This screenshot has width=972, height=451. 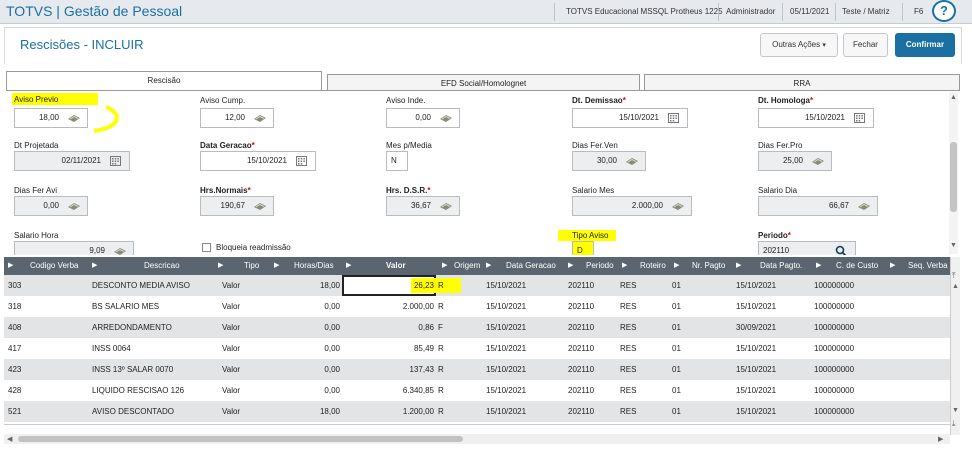 What do you see at coordinates (807, 248) in the screenshot?
I see `periodo-input: 202110` at bounding box center [807, 248].